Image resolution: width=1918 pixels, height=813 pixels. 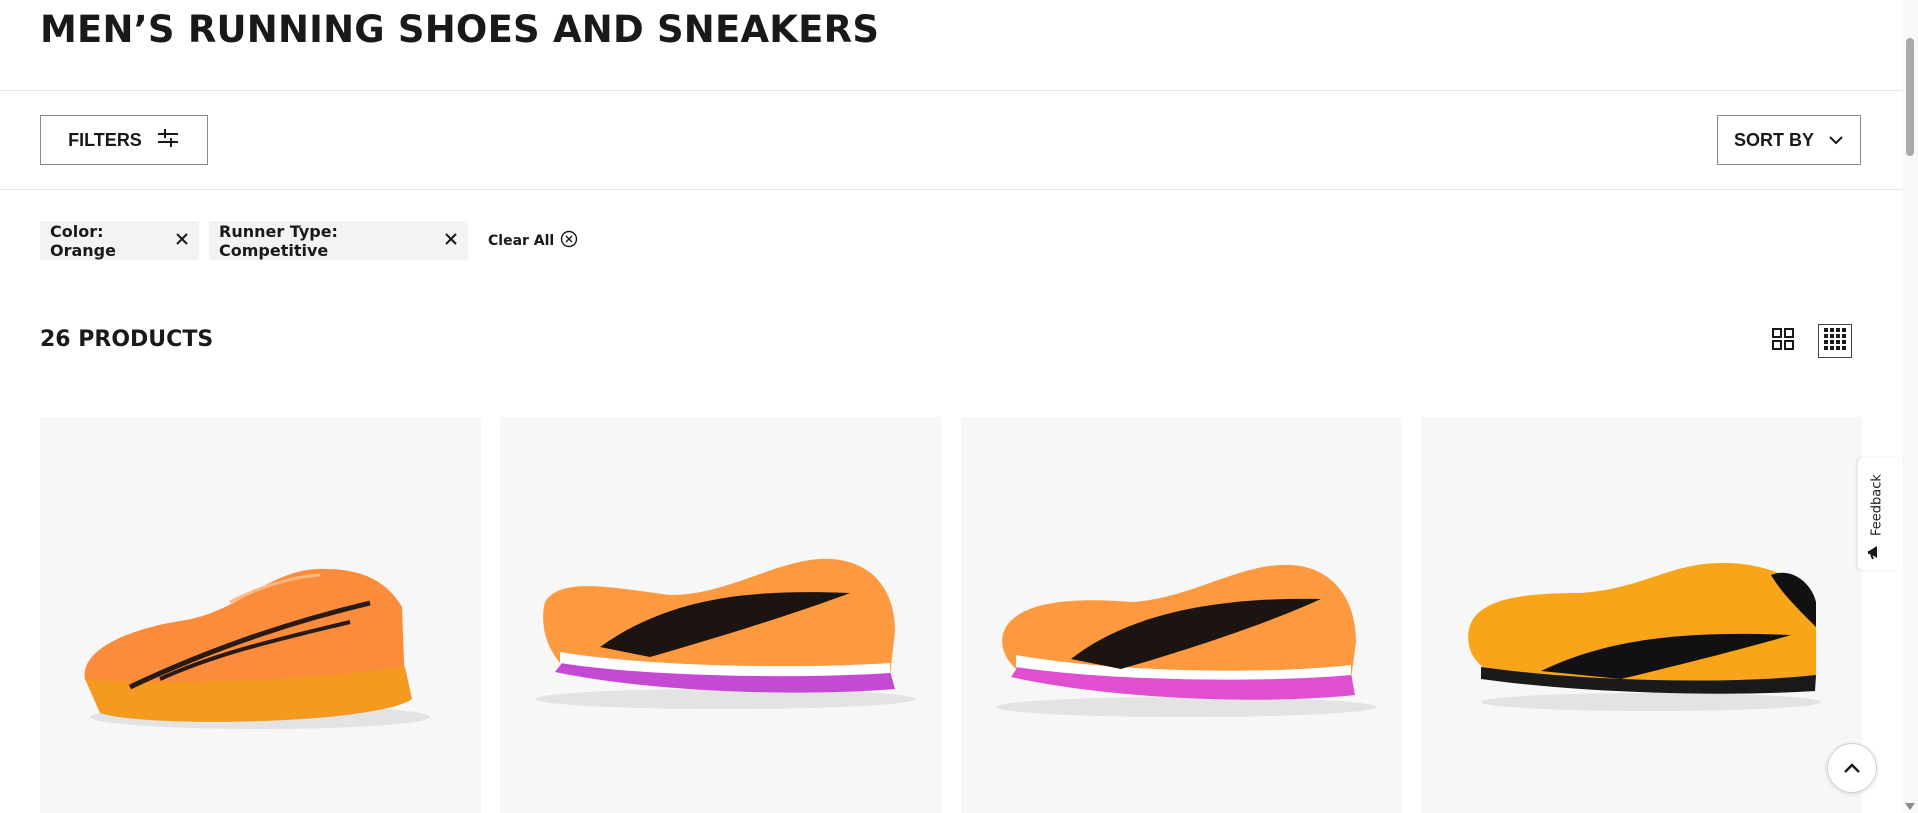 I want to click on filter-chip-color: Color: Orange, so click(x=119, y=240).